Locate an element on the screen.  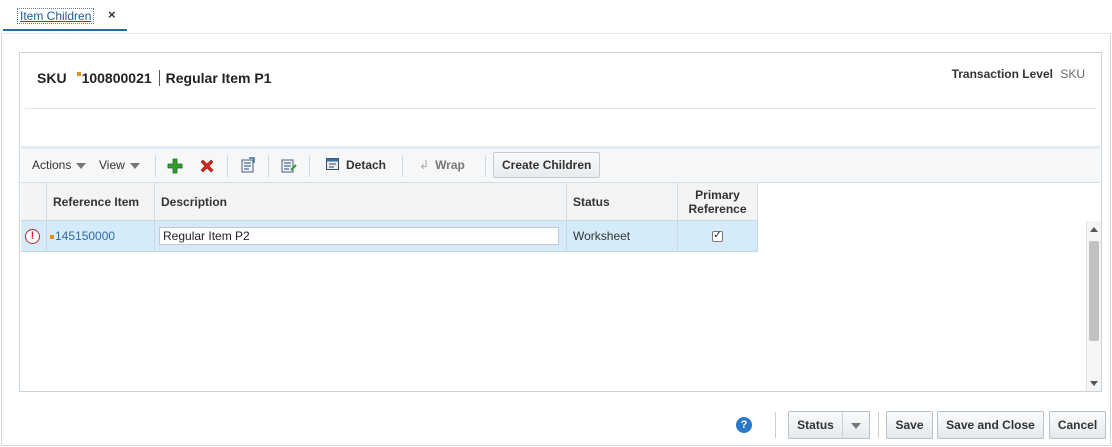
transaction-level: Transaction Level SKU is located at coordinates (1018, 74).